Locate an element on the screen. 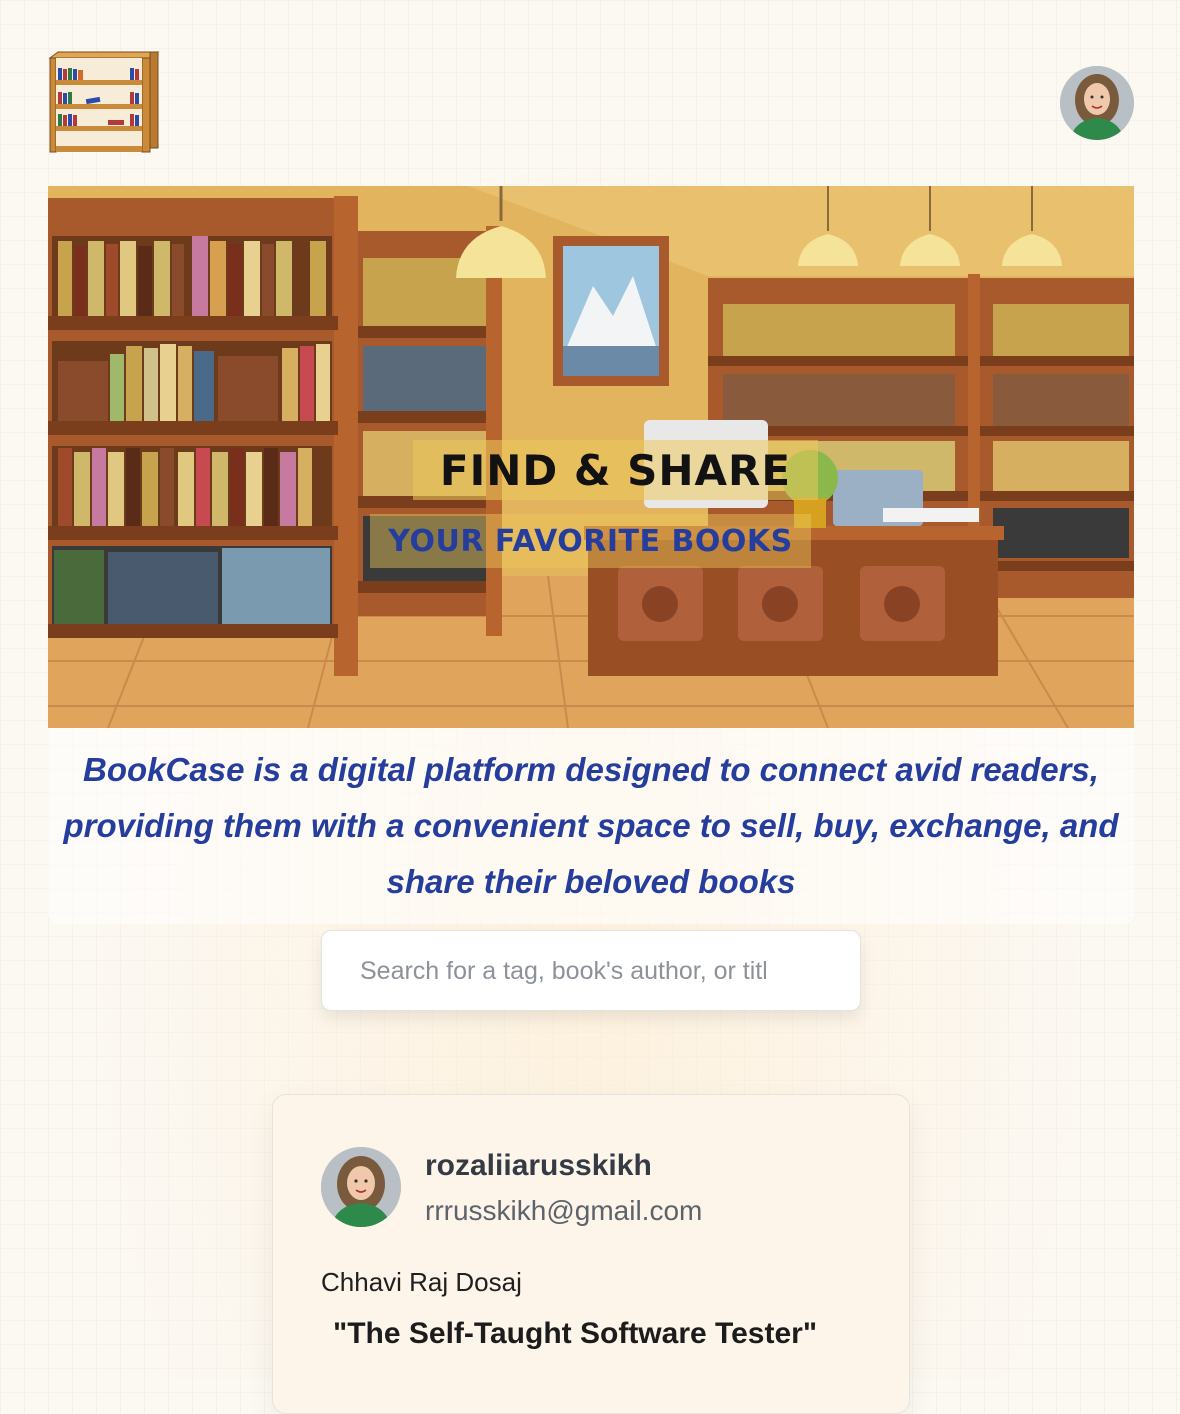  hero-title: FIND & SHARE is located at coordinates (615, 470).